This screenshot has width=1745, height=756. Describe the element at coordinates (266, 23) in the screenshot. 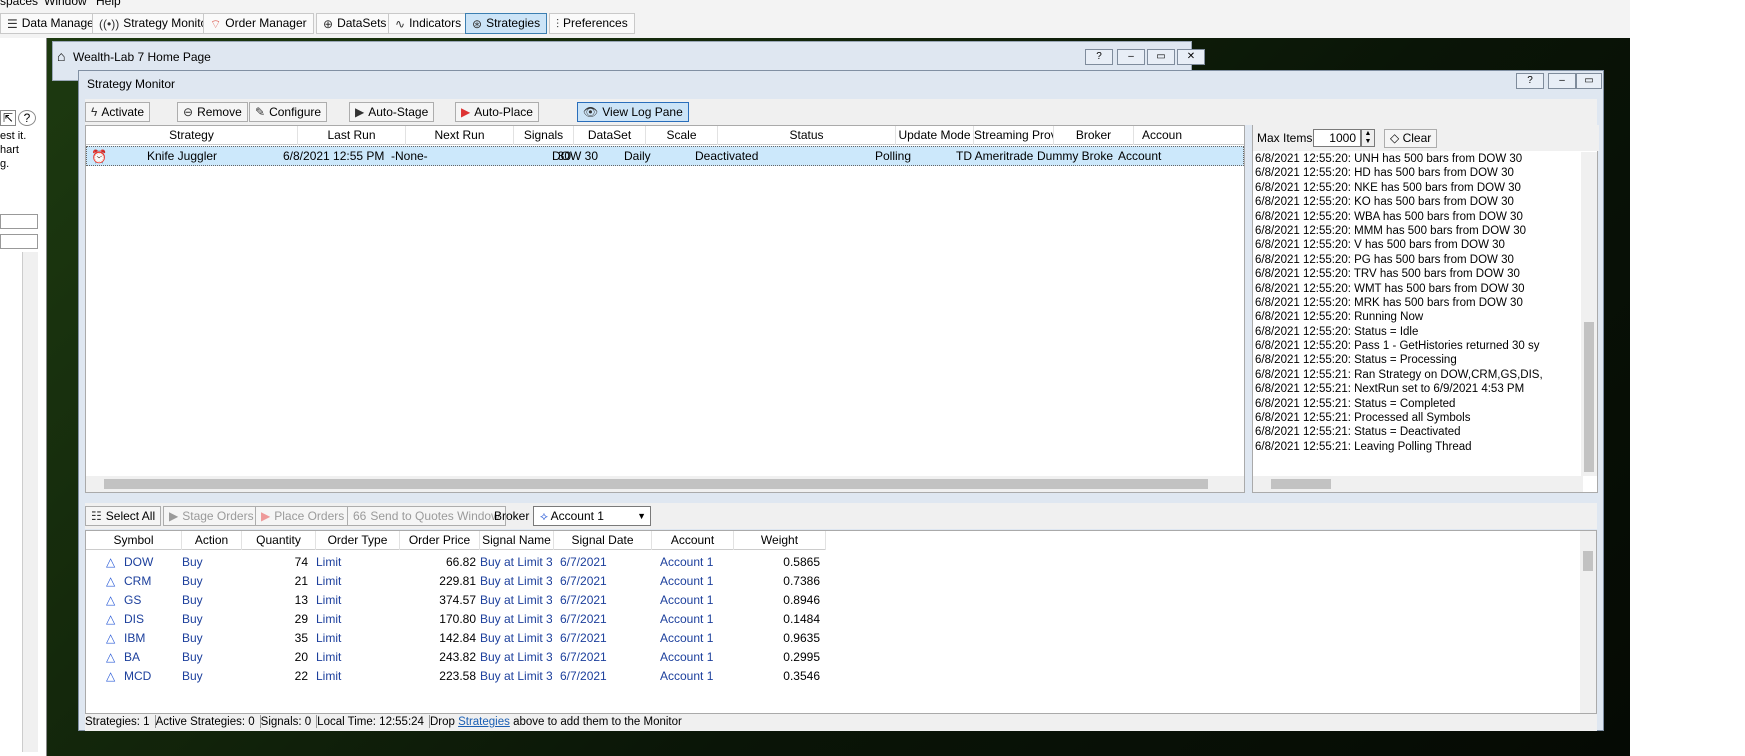

I see `order-manager-label: Order Manager` at that location.